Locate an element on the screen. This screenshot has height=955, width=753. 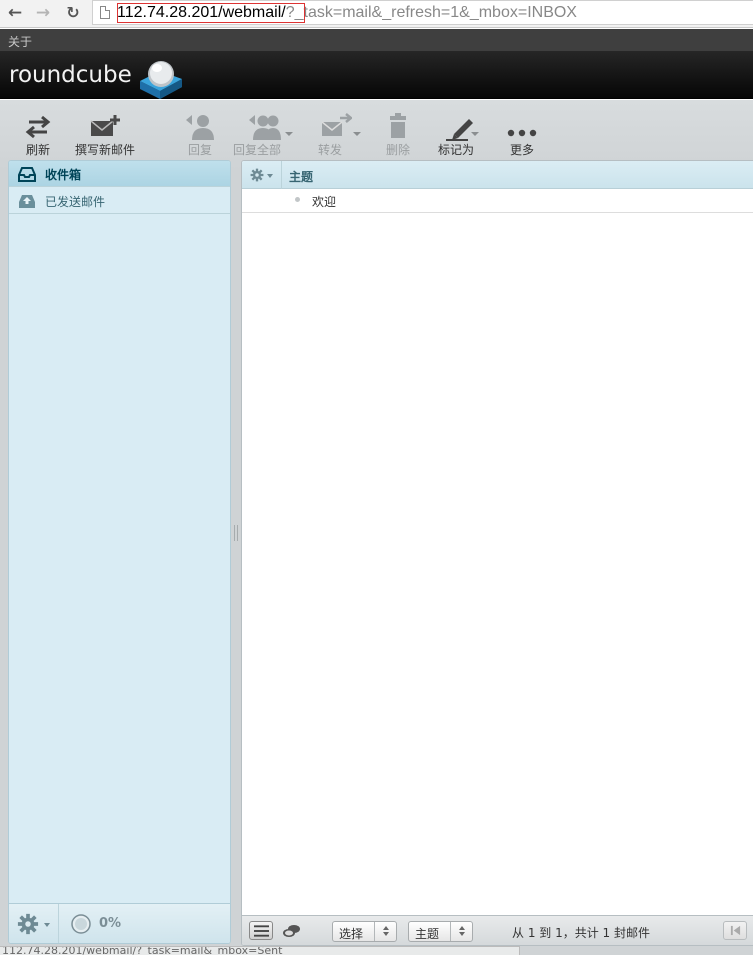
folder-settings-button is located at coordinates (34, 923).